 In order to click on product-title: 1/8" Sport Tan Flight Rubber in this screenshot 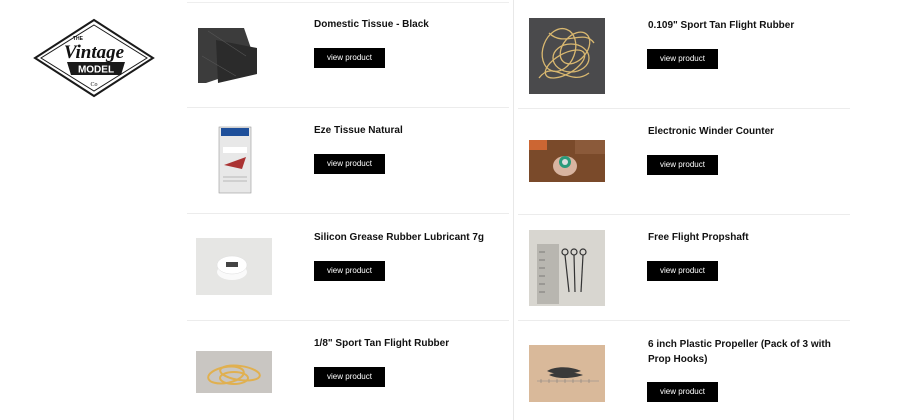, I will do `click(381, 343)`.